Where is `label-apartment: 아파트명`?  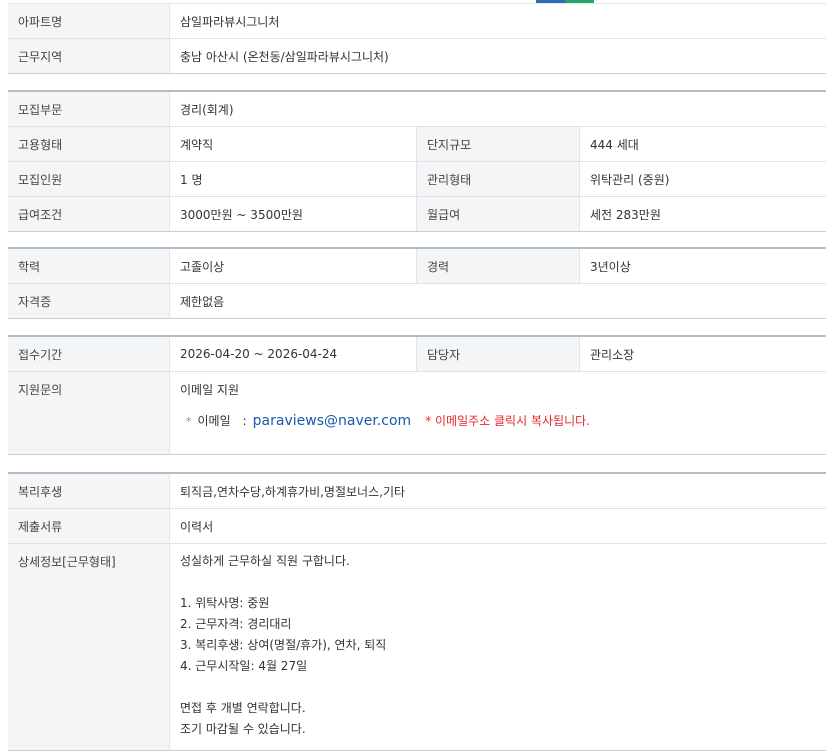 label-apartment: 아파트명 is located at coordinates (89, 21).